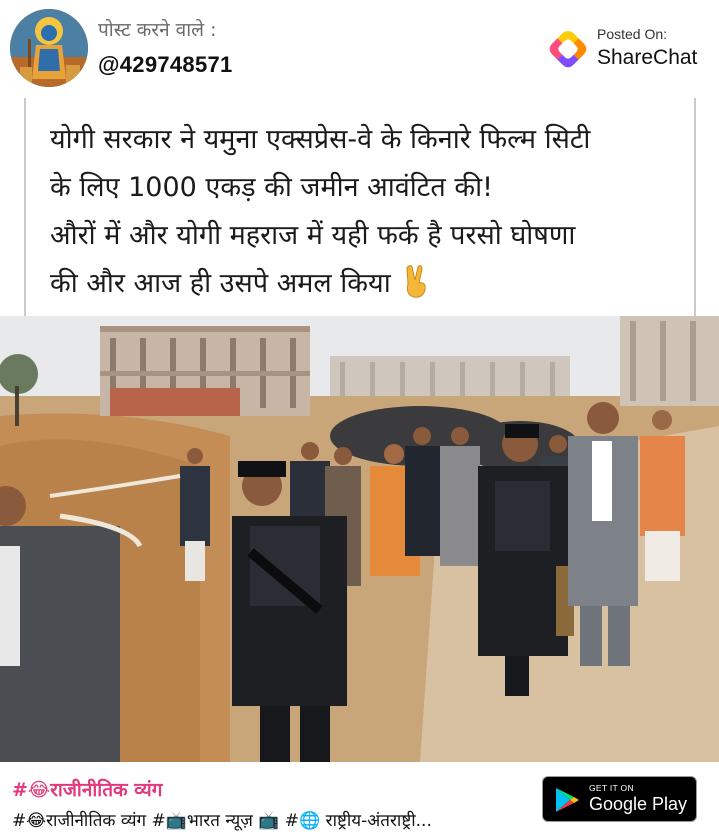 This screenshot has height=837, width=719. What do you see at coordinates (611, 788) in the screenshot?
I see `badge-small-text: GET IT ON` at bounding box center [611, 788].